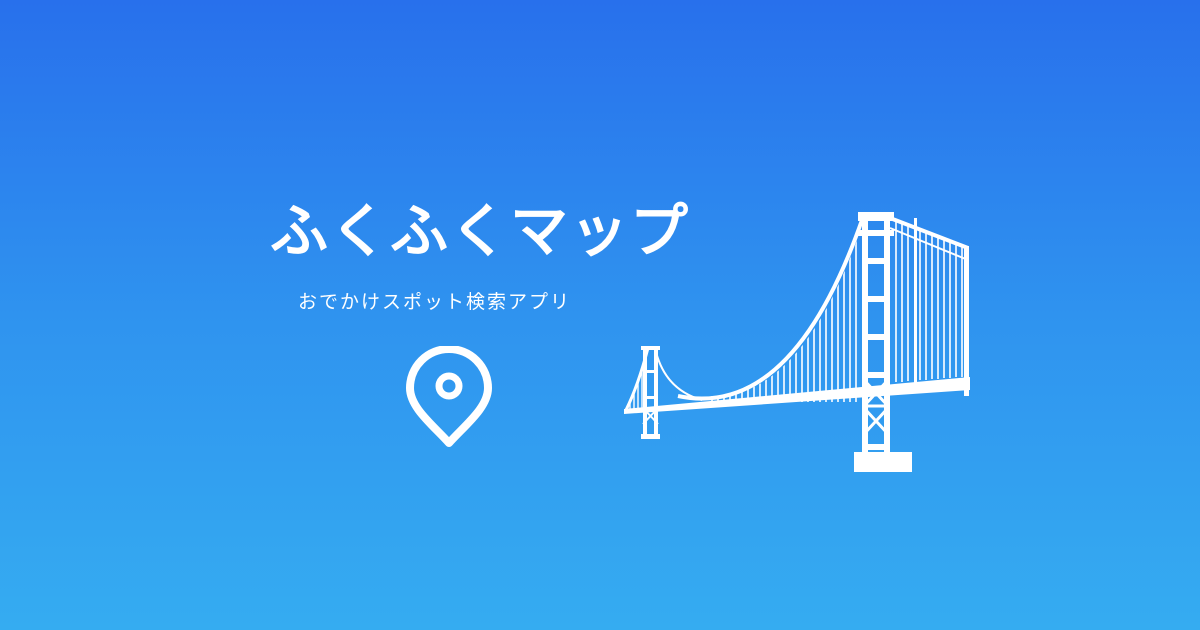 The width and height of the screenshot is (1200, 630). I want to click on app-subtitle: おでかけスポット検索アプリ, so click(435, 302).